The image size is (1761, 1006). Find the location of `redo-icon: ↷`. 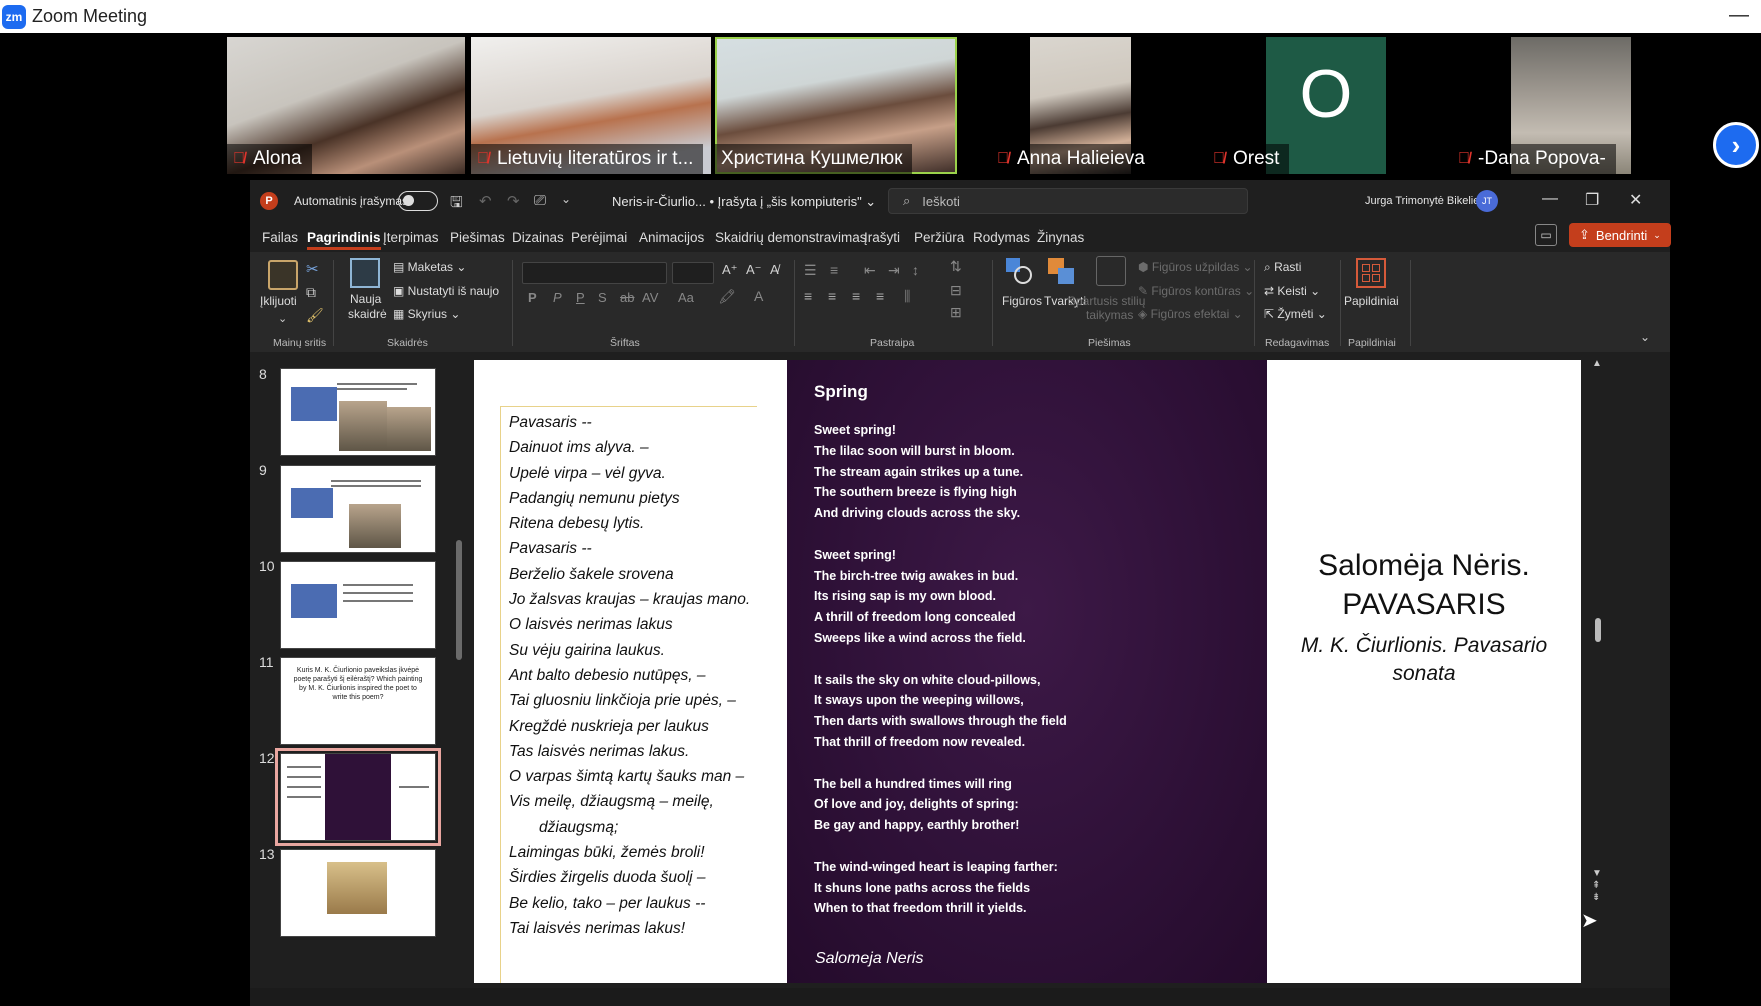

redo-icon: ↷ is located at coordinates (513, 201).